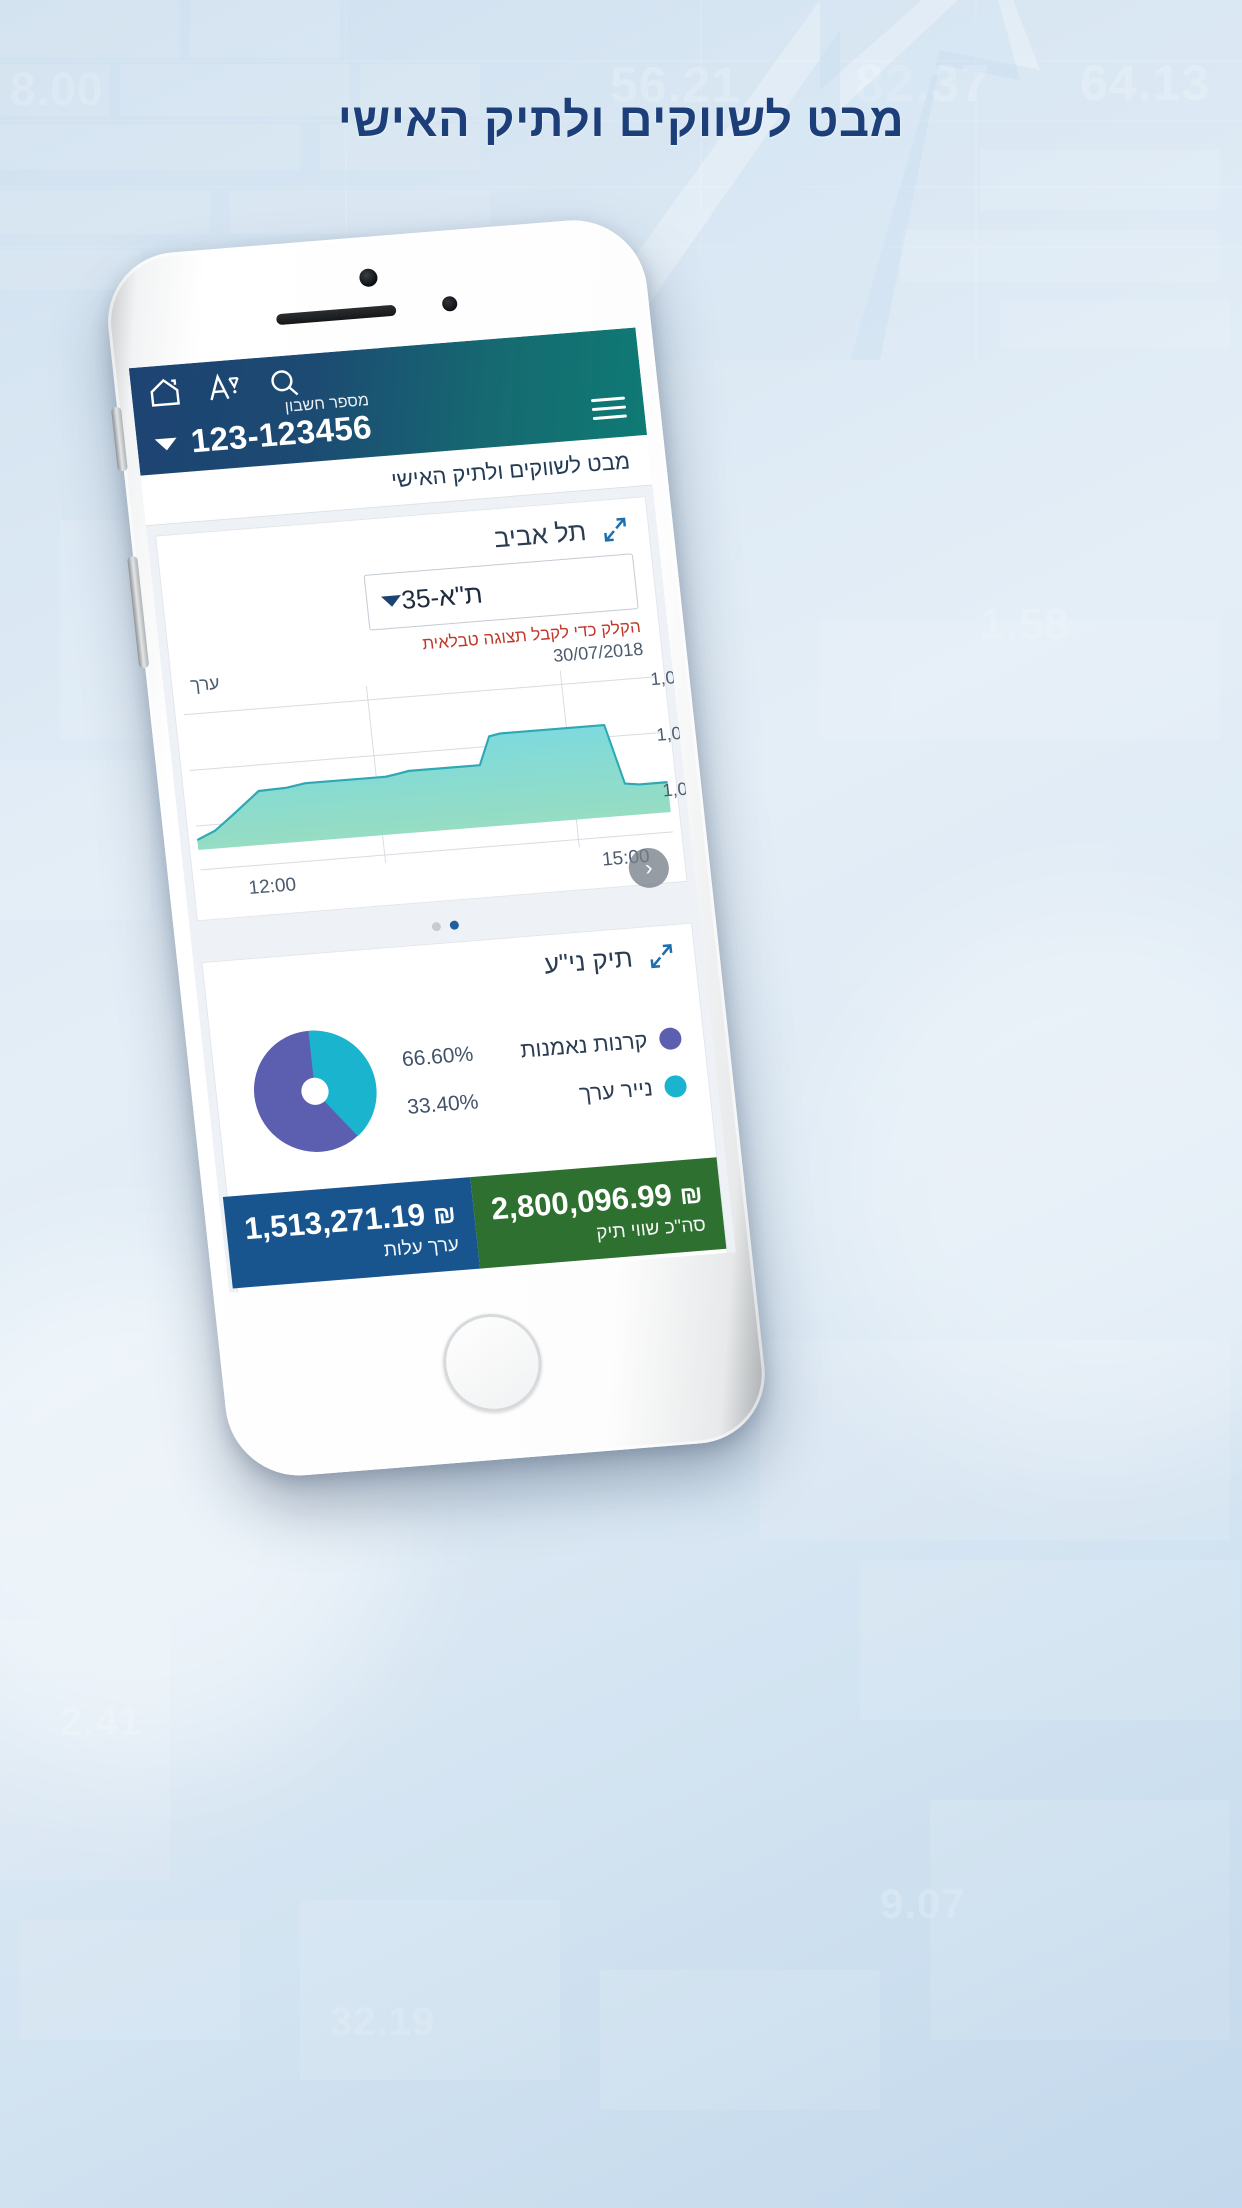 Image resolution: width=1242 pixels, height=2208 pixels. What do you see at coordinates (670, 1038) in the screenshot?
I see `legend-swatch-funds` at bounding box center [670, 1038].